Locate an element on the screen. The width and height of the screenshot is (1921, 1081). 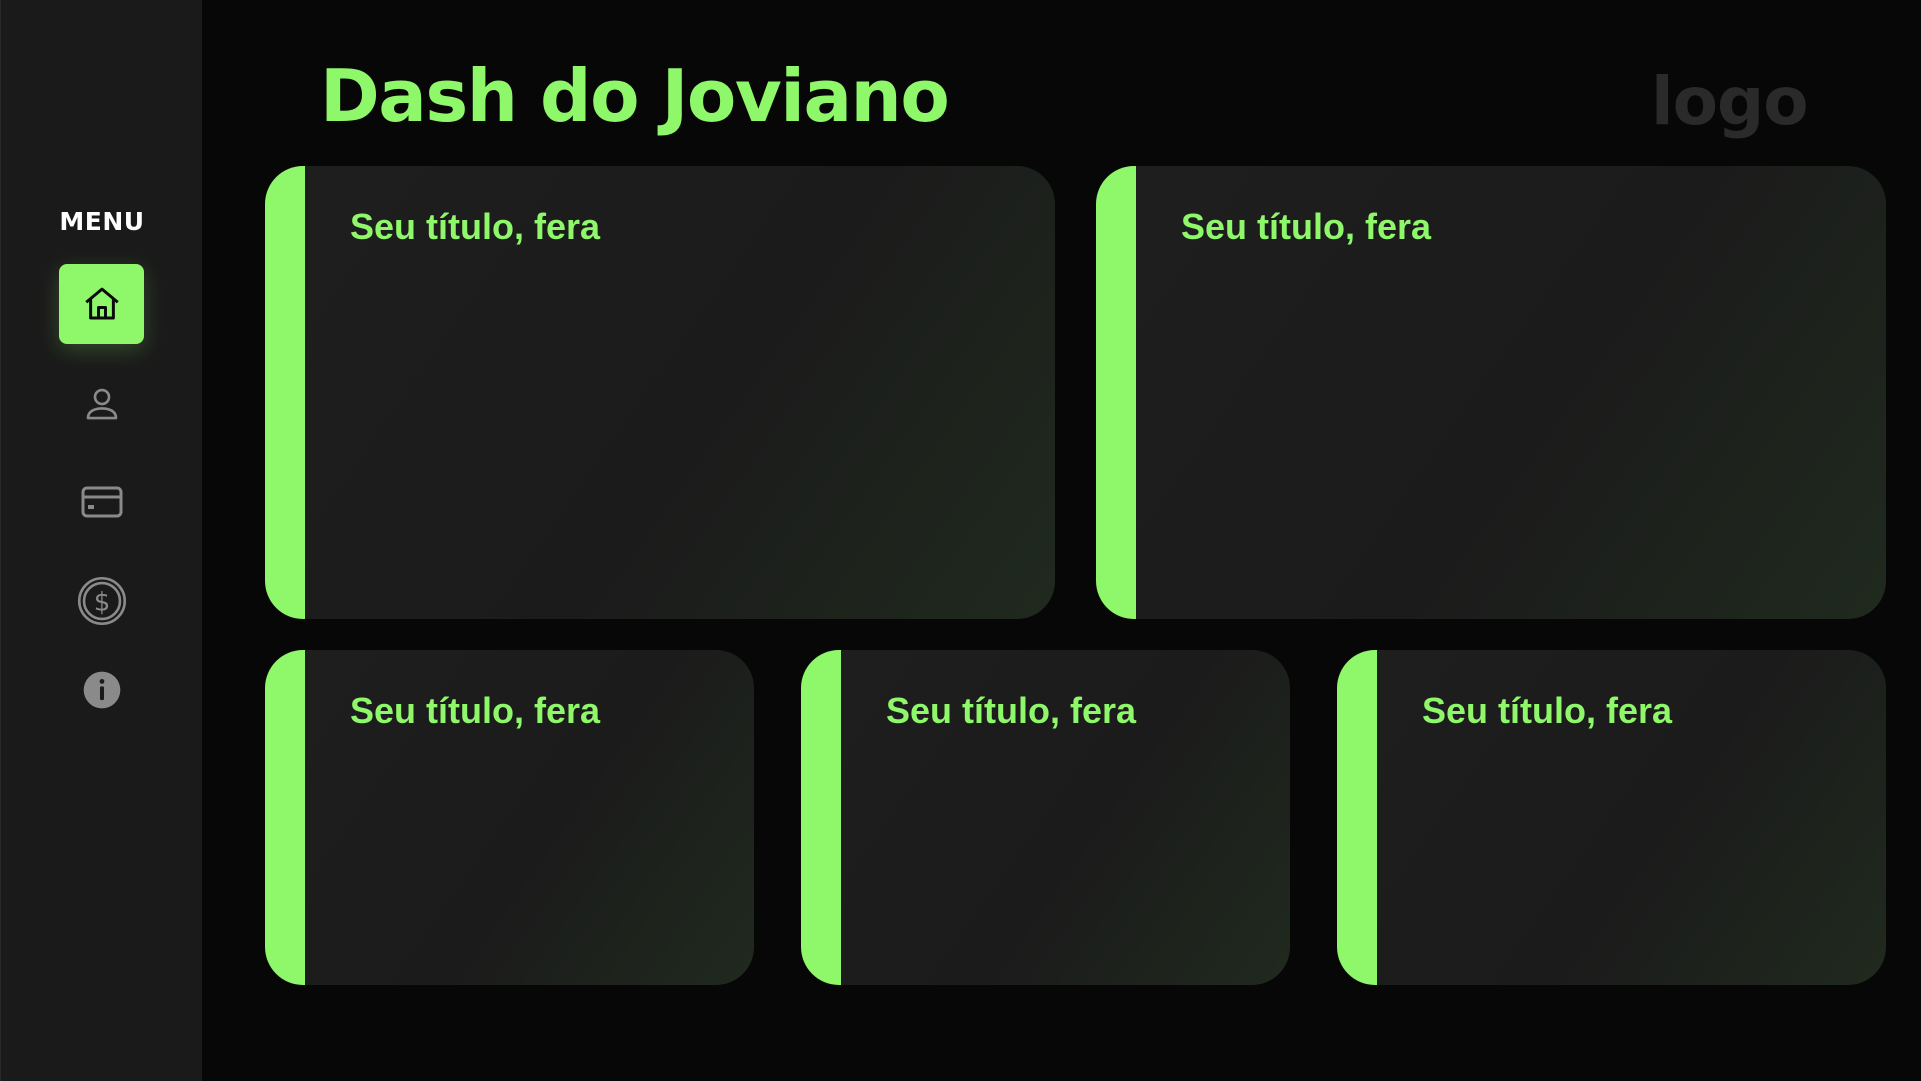
home-icon is located at coordinates (101, 303).